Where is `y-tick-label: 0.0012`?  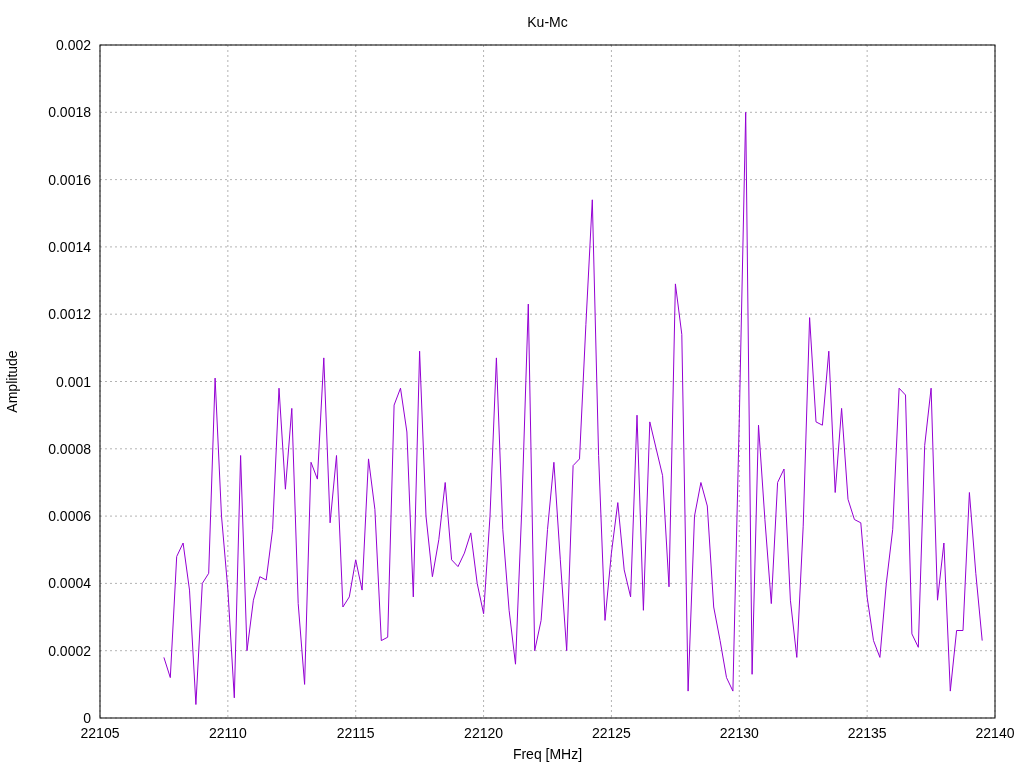 y-tick-label: 0.0012 is located at coordinates (69, 314).